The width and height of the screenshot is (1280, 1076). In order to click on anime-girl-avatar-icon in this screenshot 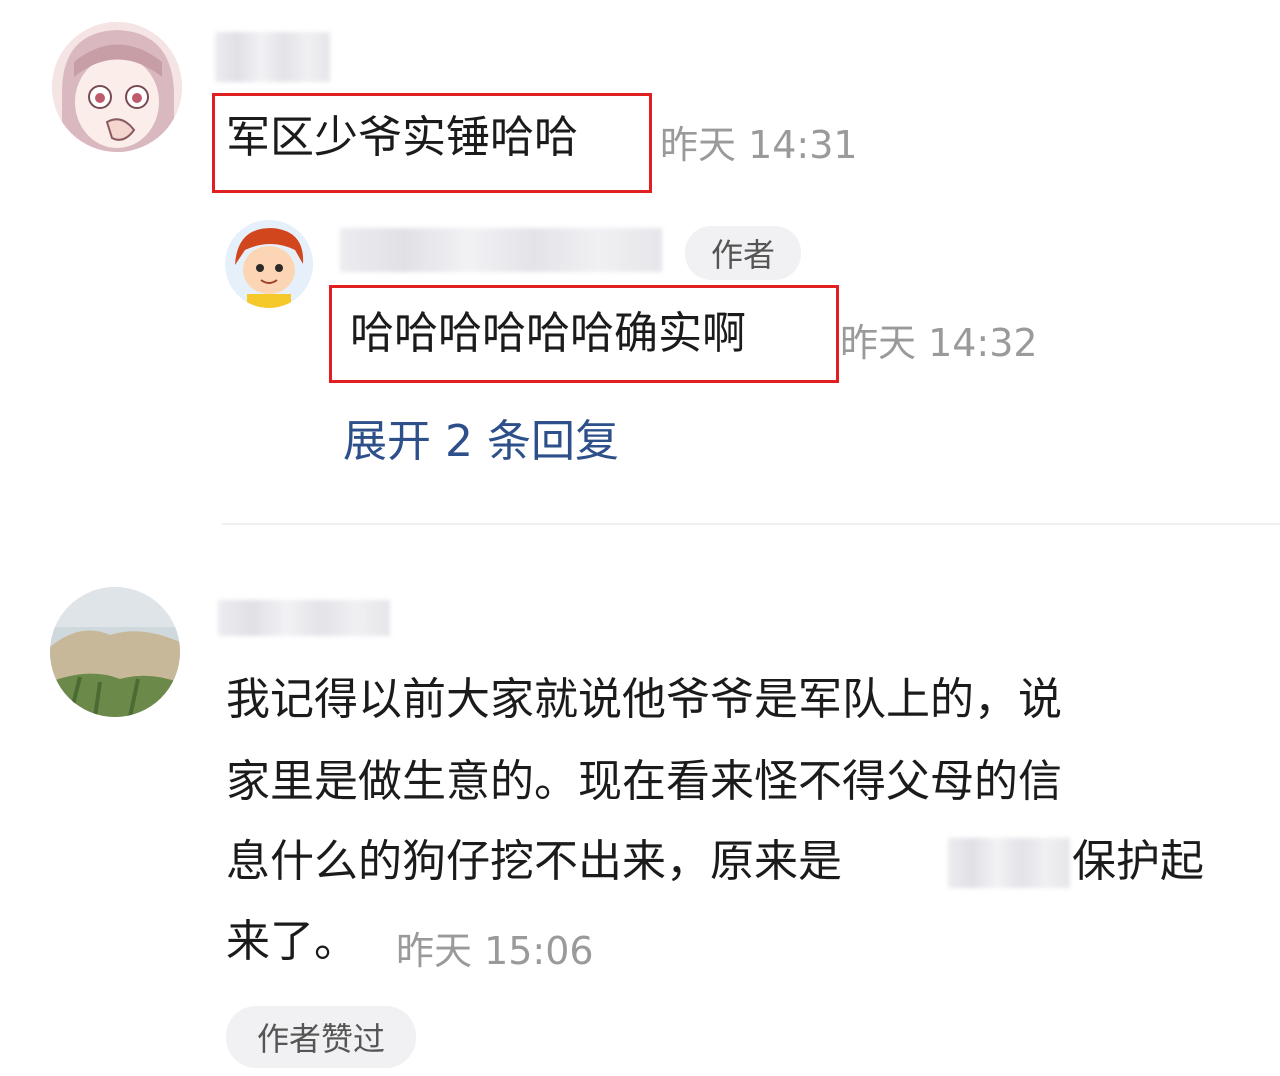, I will do `click(117, 87)`.